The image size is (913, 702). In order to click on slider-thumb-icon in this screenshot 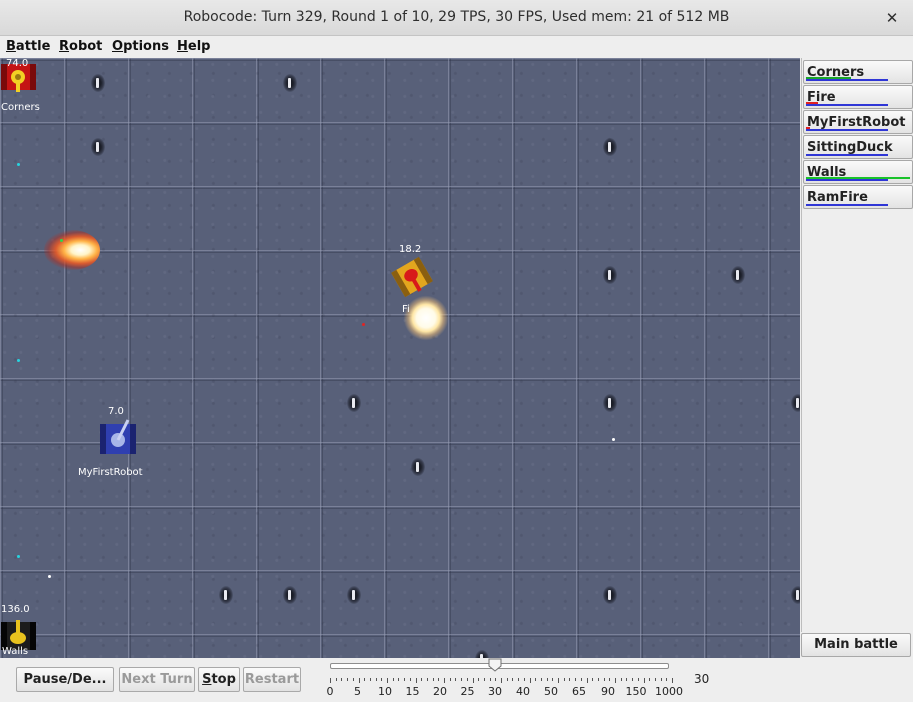, I will do `click(495, 665)`.